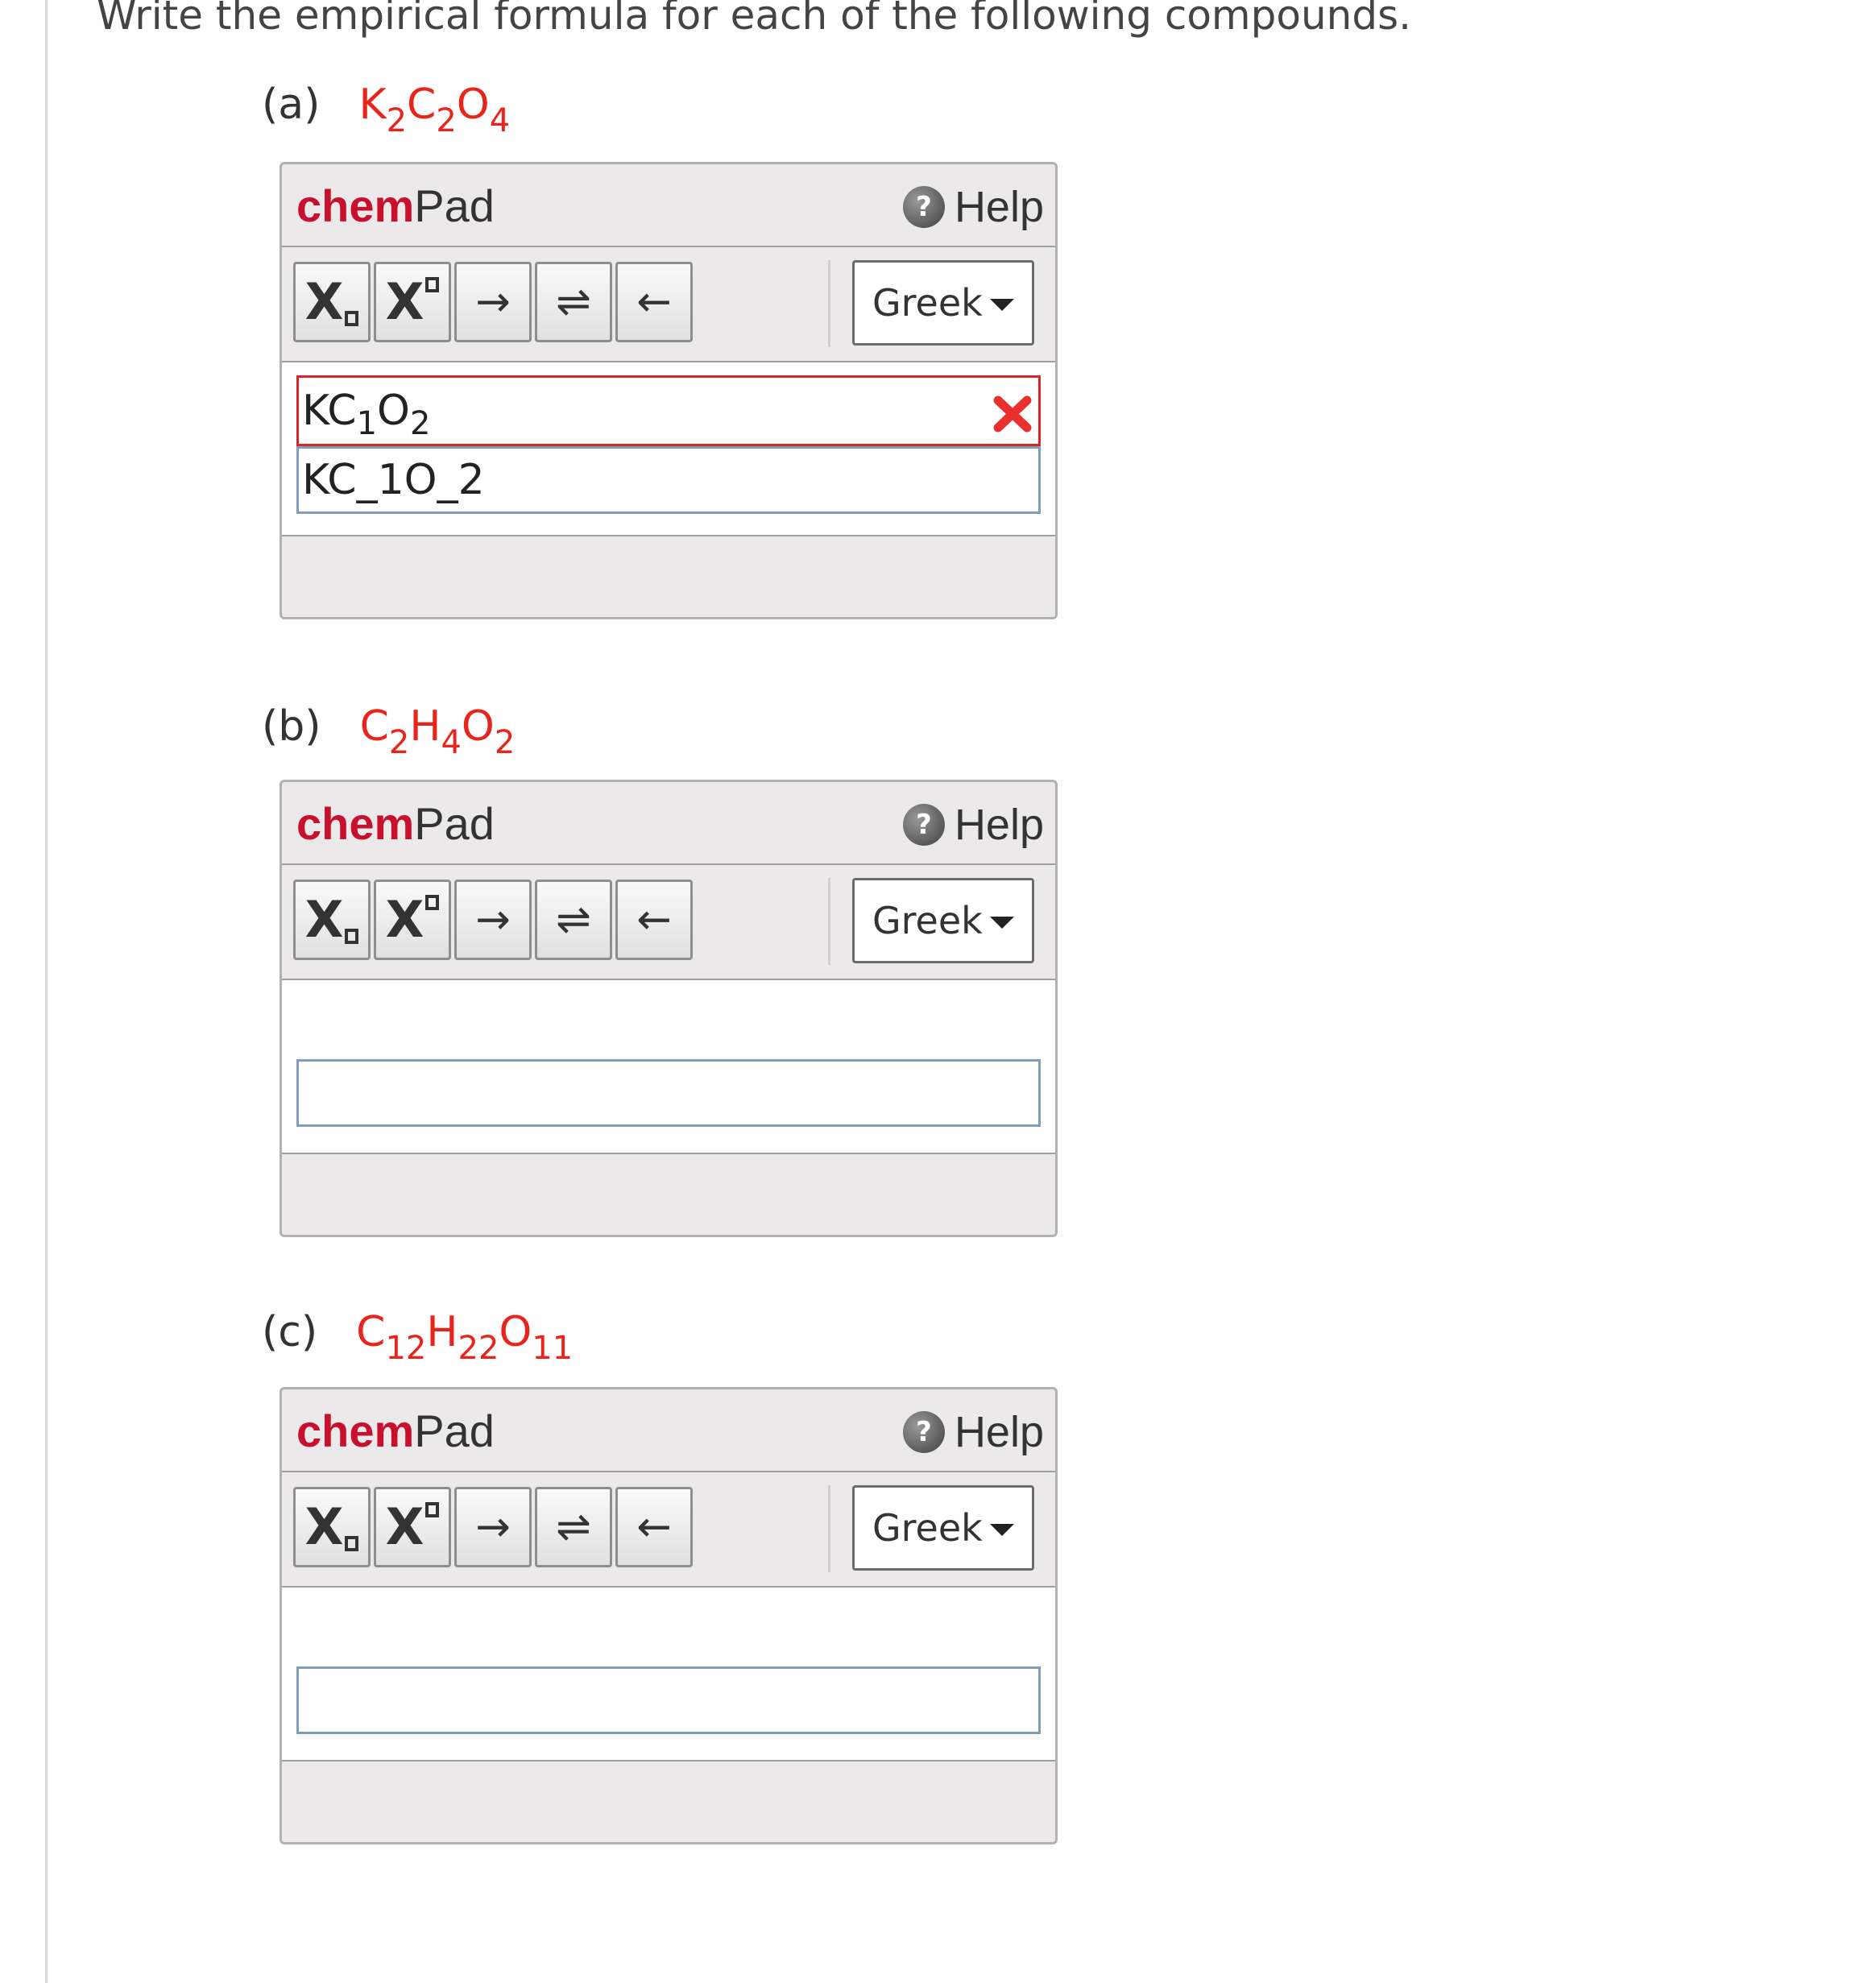  What do you see at coordinates (668, 1093) in the screenshot?
I see `answer-input-b` at bounding box center [668, 1093].